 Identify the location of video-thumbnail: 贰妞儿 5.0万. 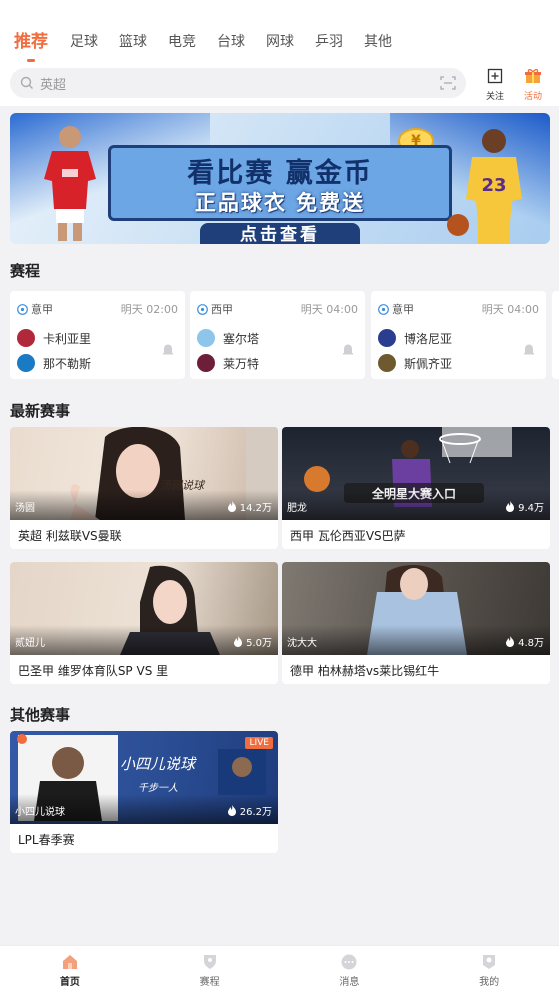
(144, 608).